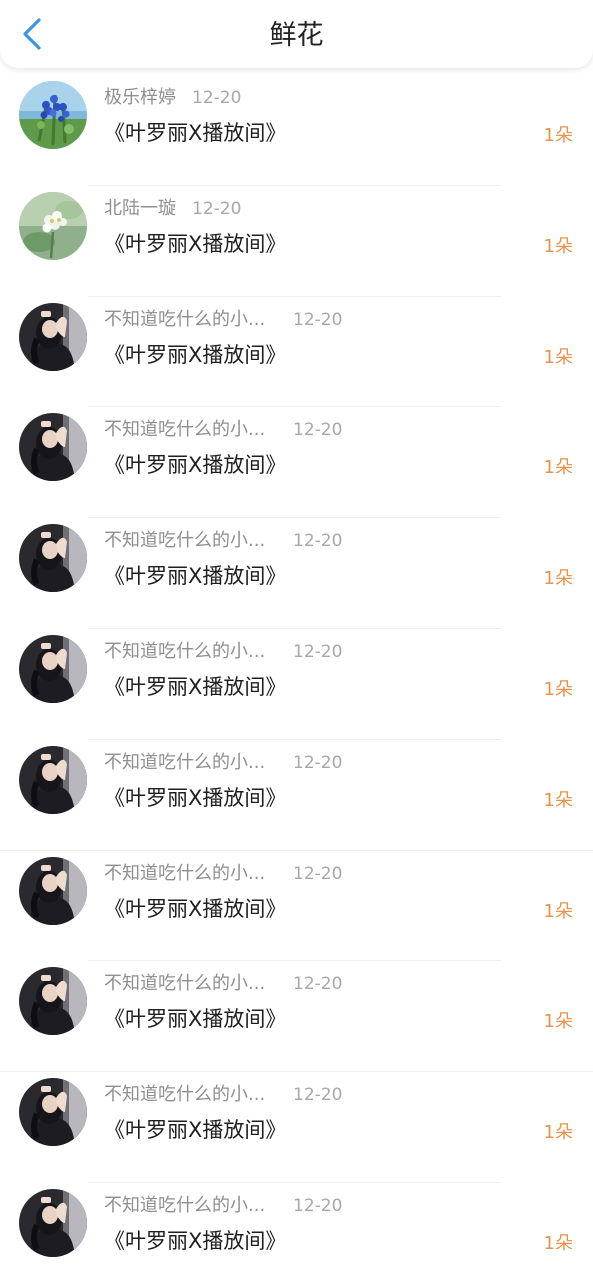  I want to click on user-name: 极乐梓婷, so click(140, 97).